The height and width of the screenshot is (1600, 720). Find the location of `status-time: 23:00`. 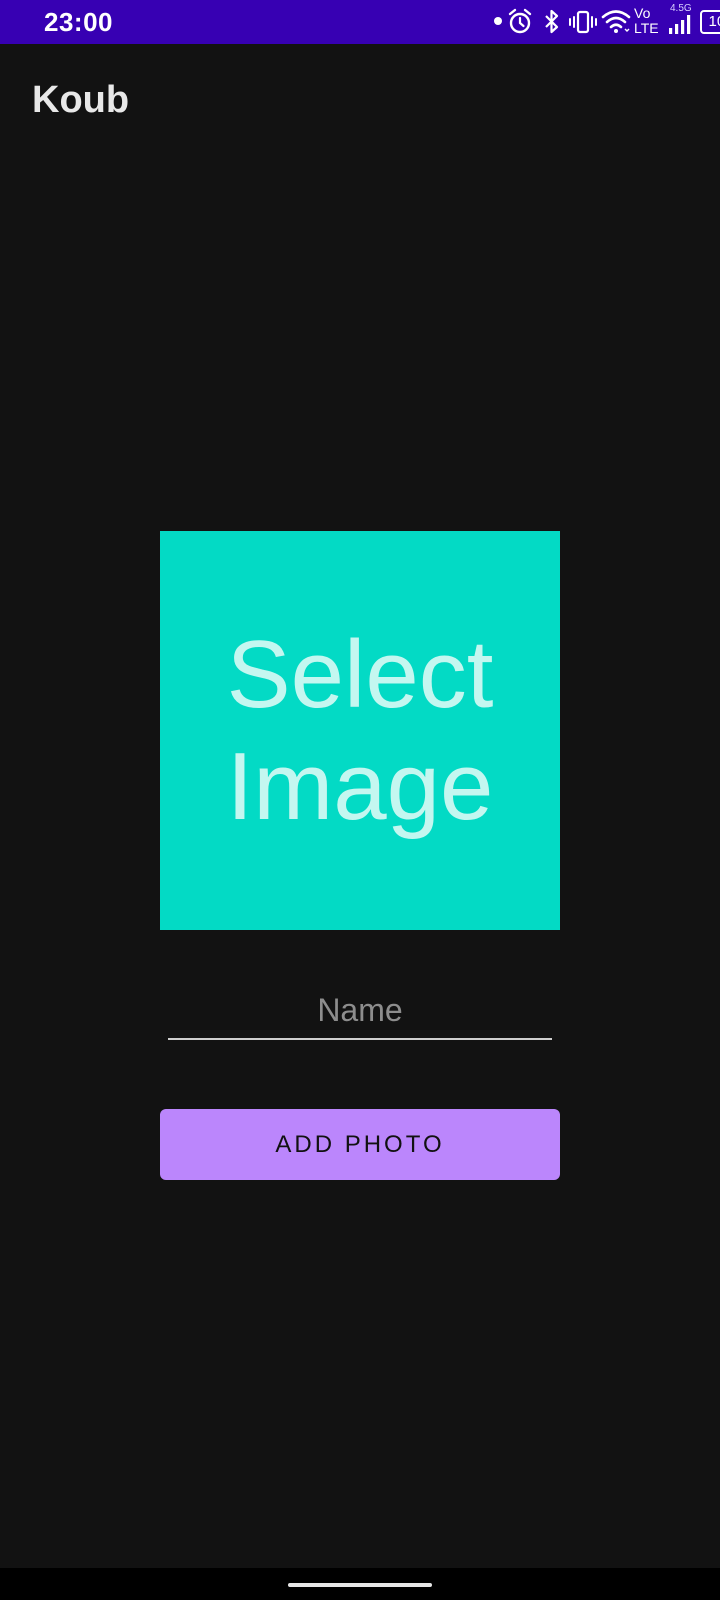

status-time: 23:00 is located at coordinates (78, 22).